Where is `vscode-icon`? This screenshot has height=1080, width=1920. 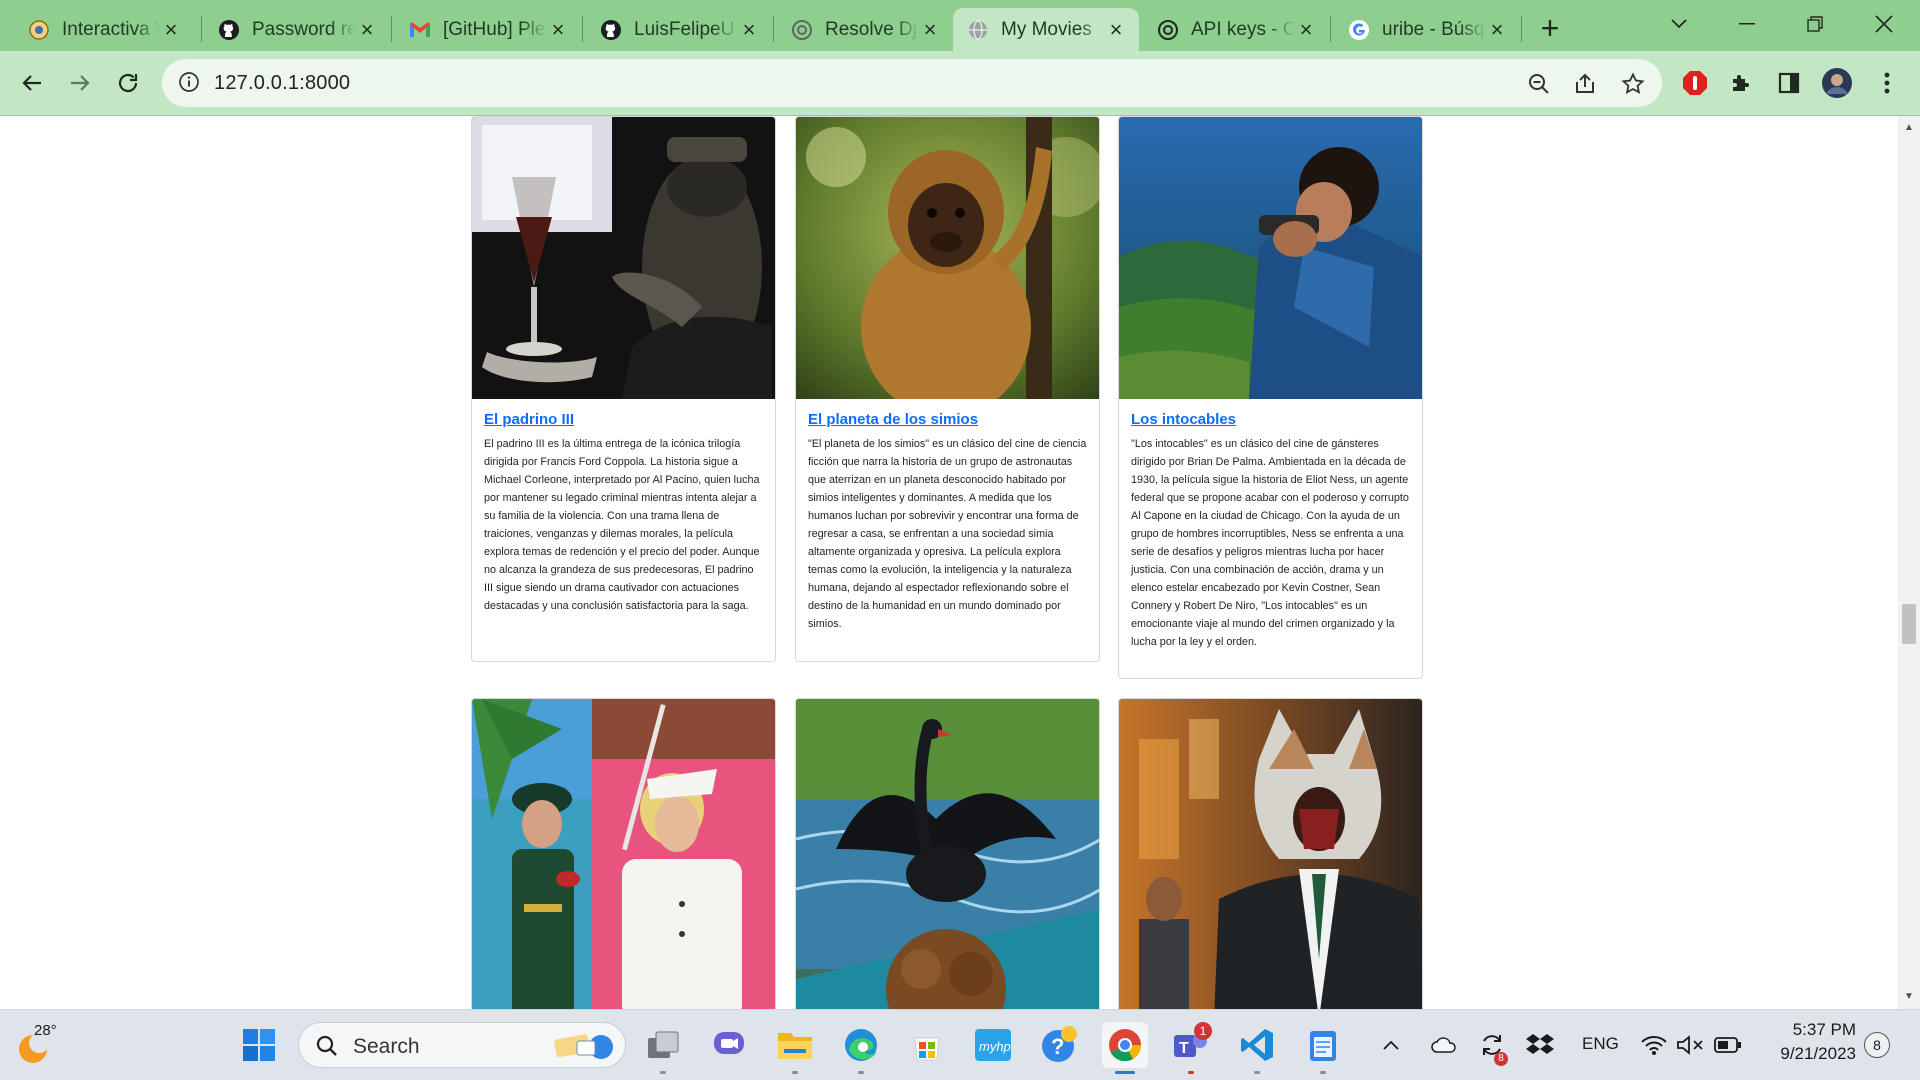 vscode-icon is located at coordinates (1257, 1048).